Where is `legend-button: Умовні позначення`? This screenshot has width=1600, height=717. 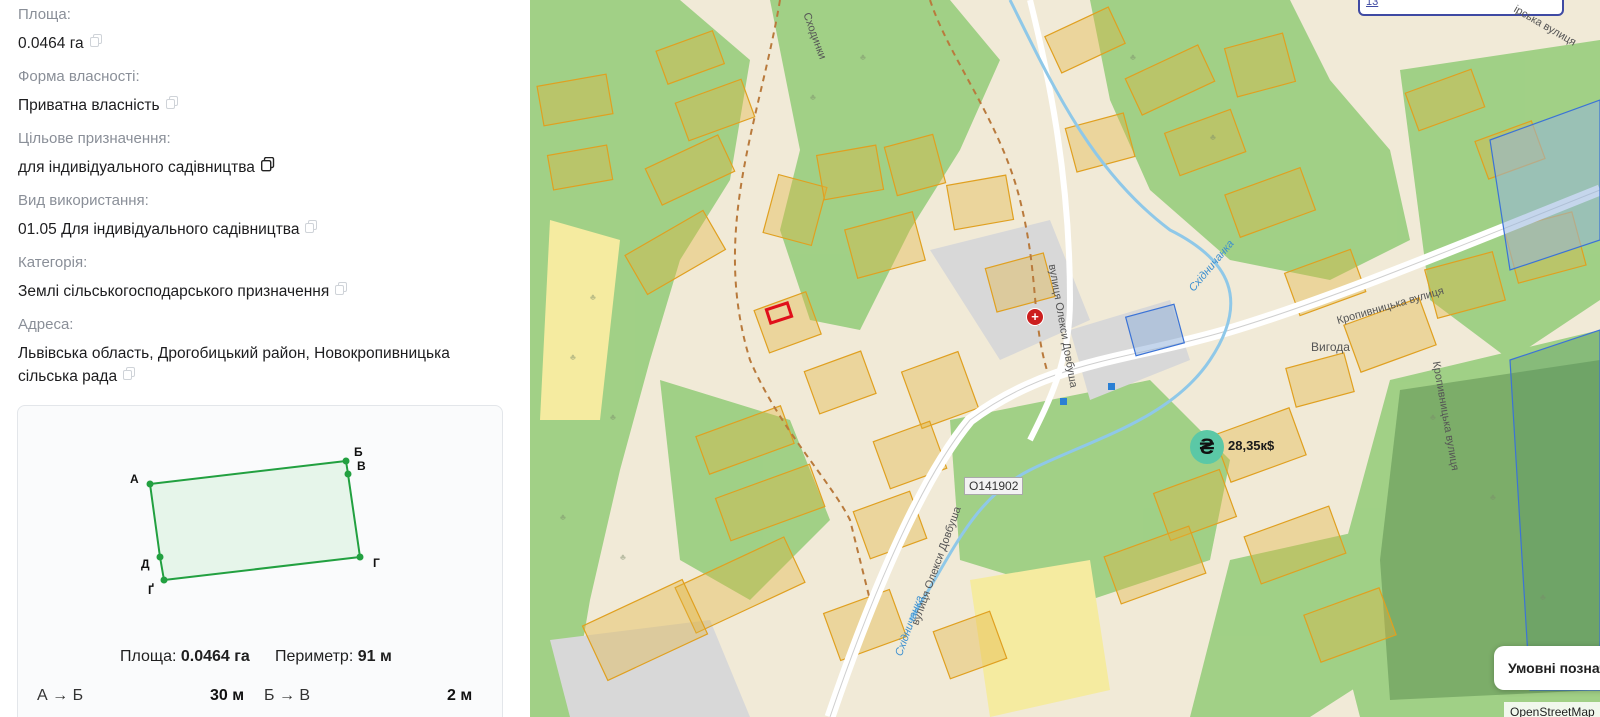 legend-button: Умовні позначення is located at coordinates (1547, 668).